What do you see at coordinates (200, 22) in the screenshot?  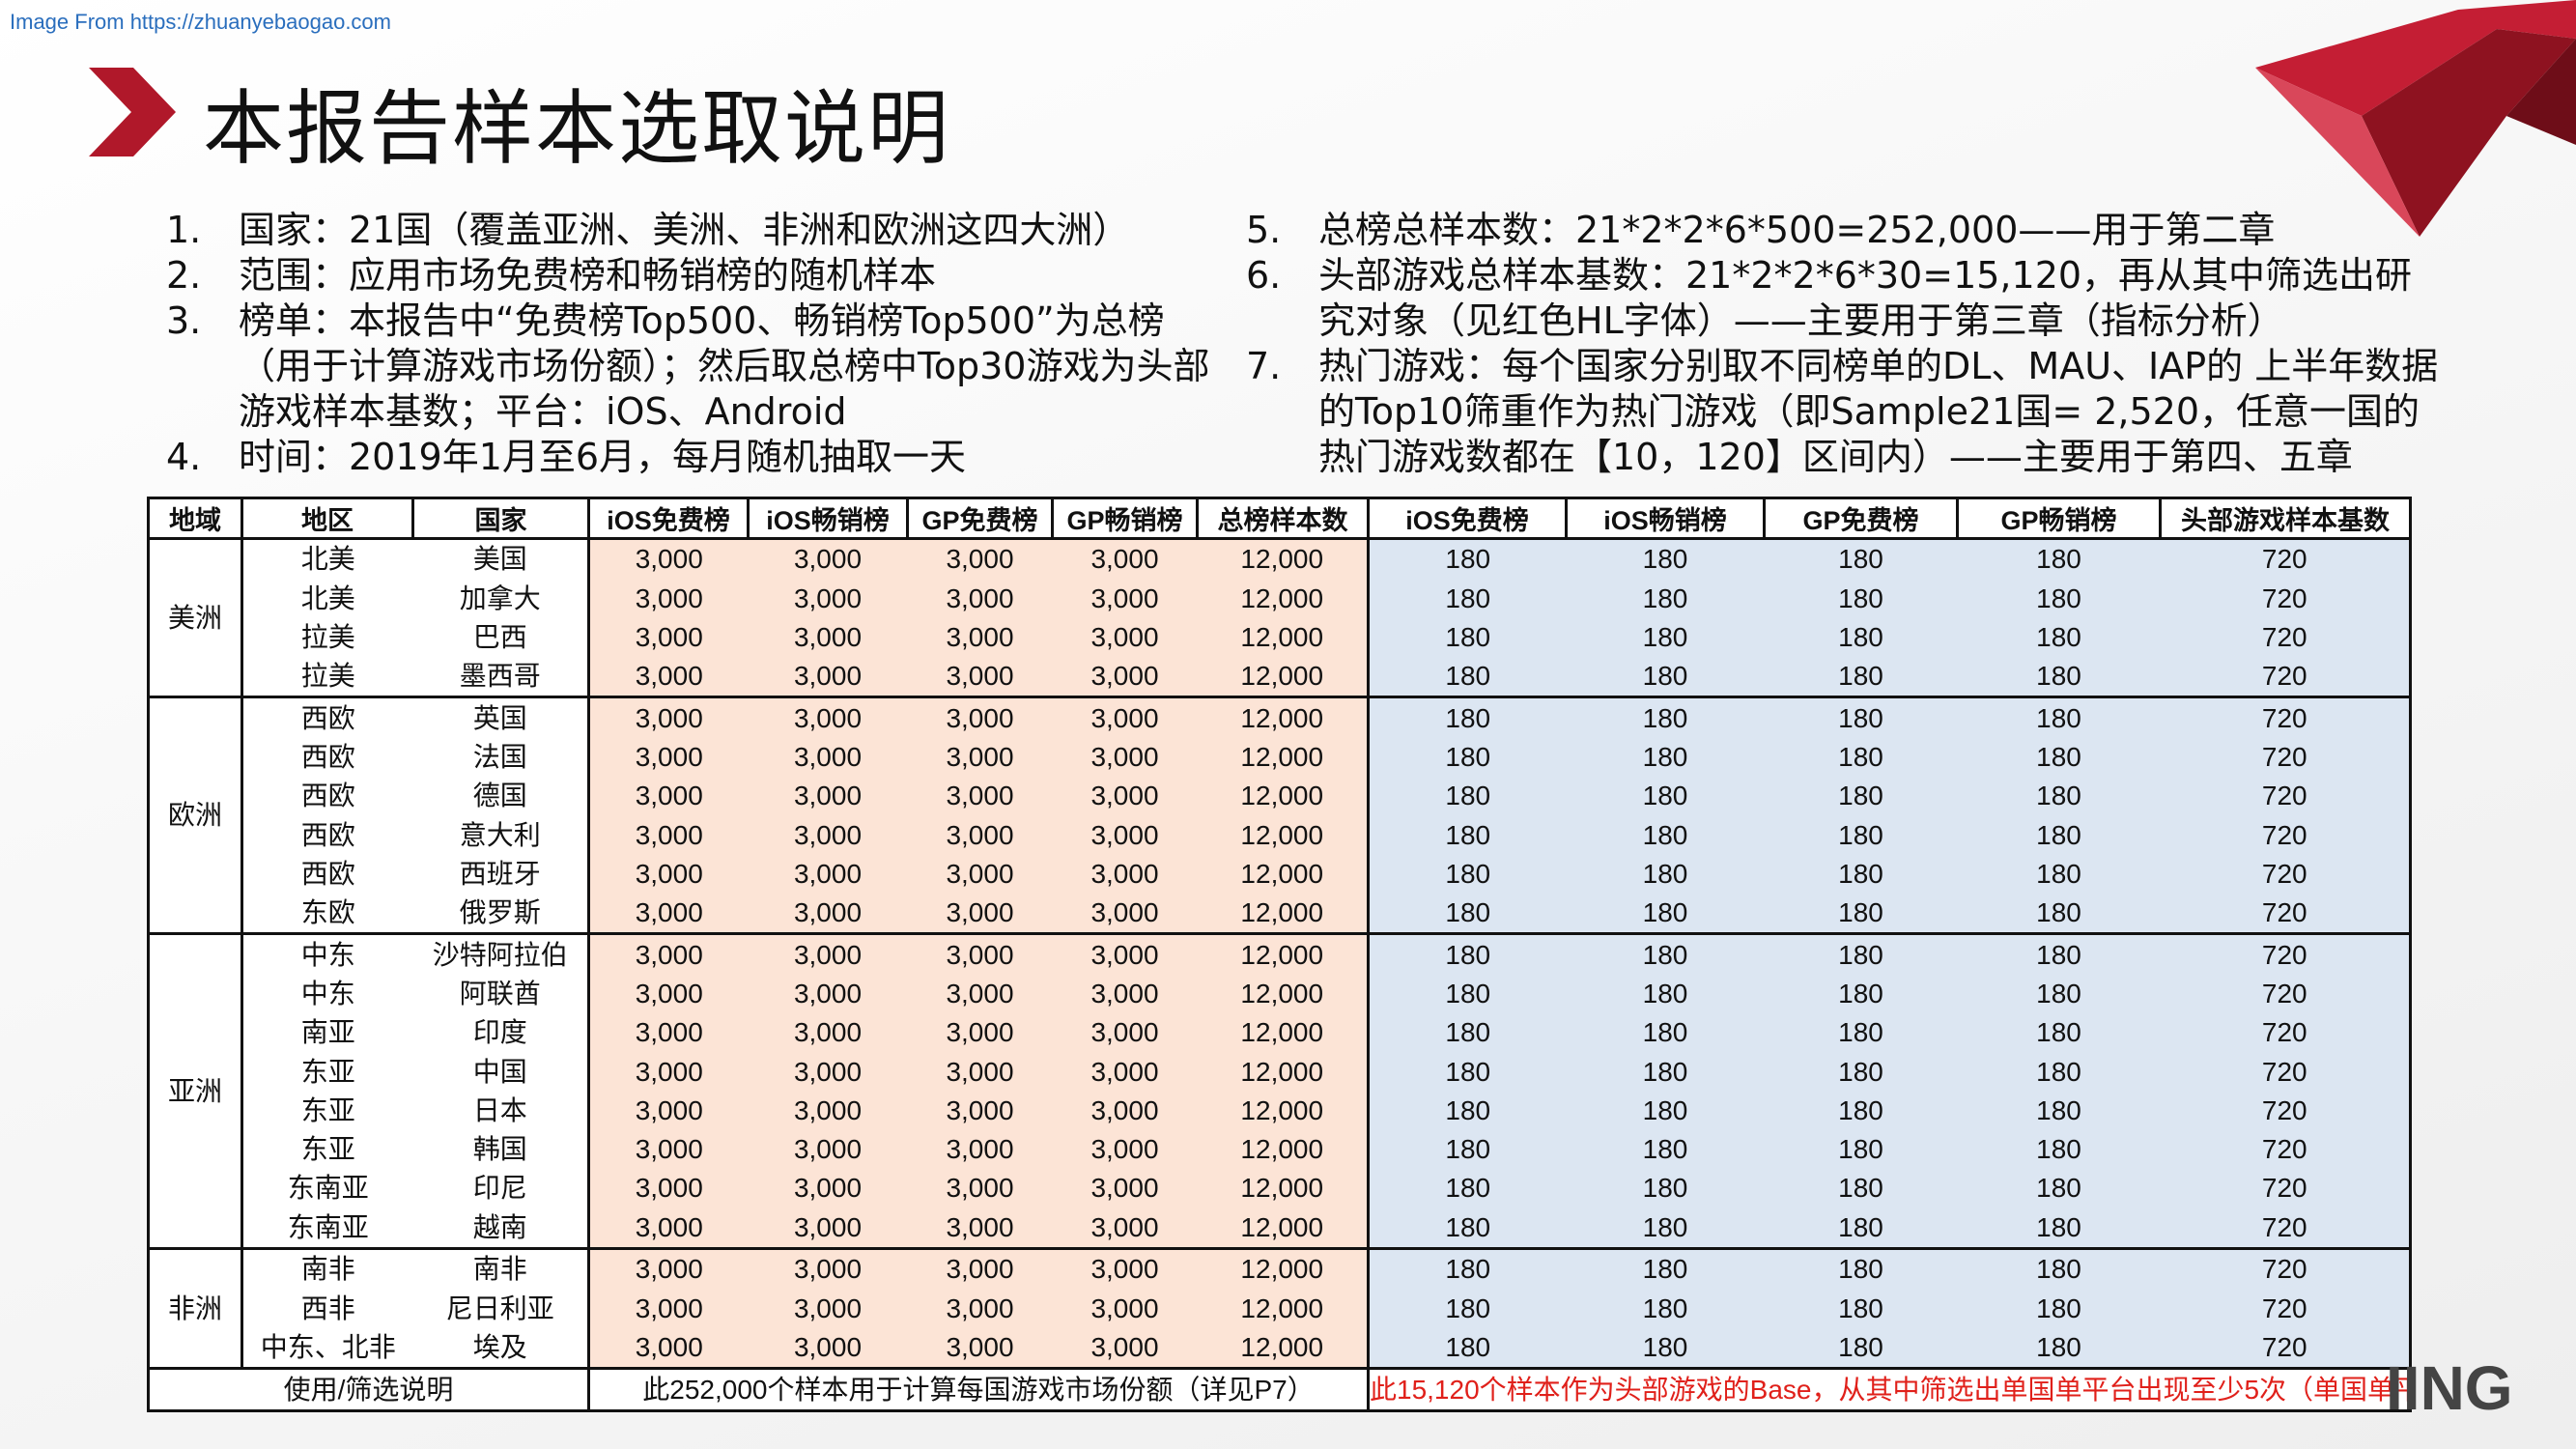 I see `source-watermark: Image From https://zhuanyebaogao.com` at bounding box center [200, 22].